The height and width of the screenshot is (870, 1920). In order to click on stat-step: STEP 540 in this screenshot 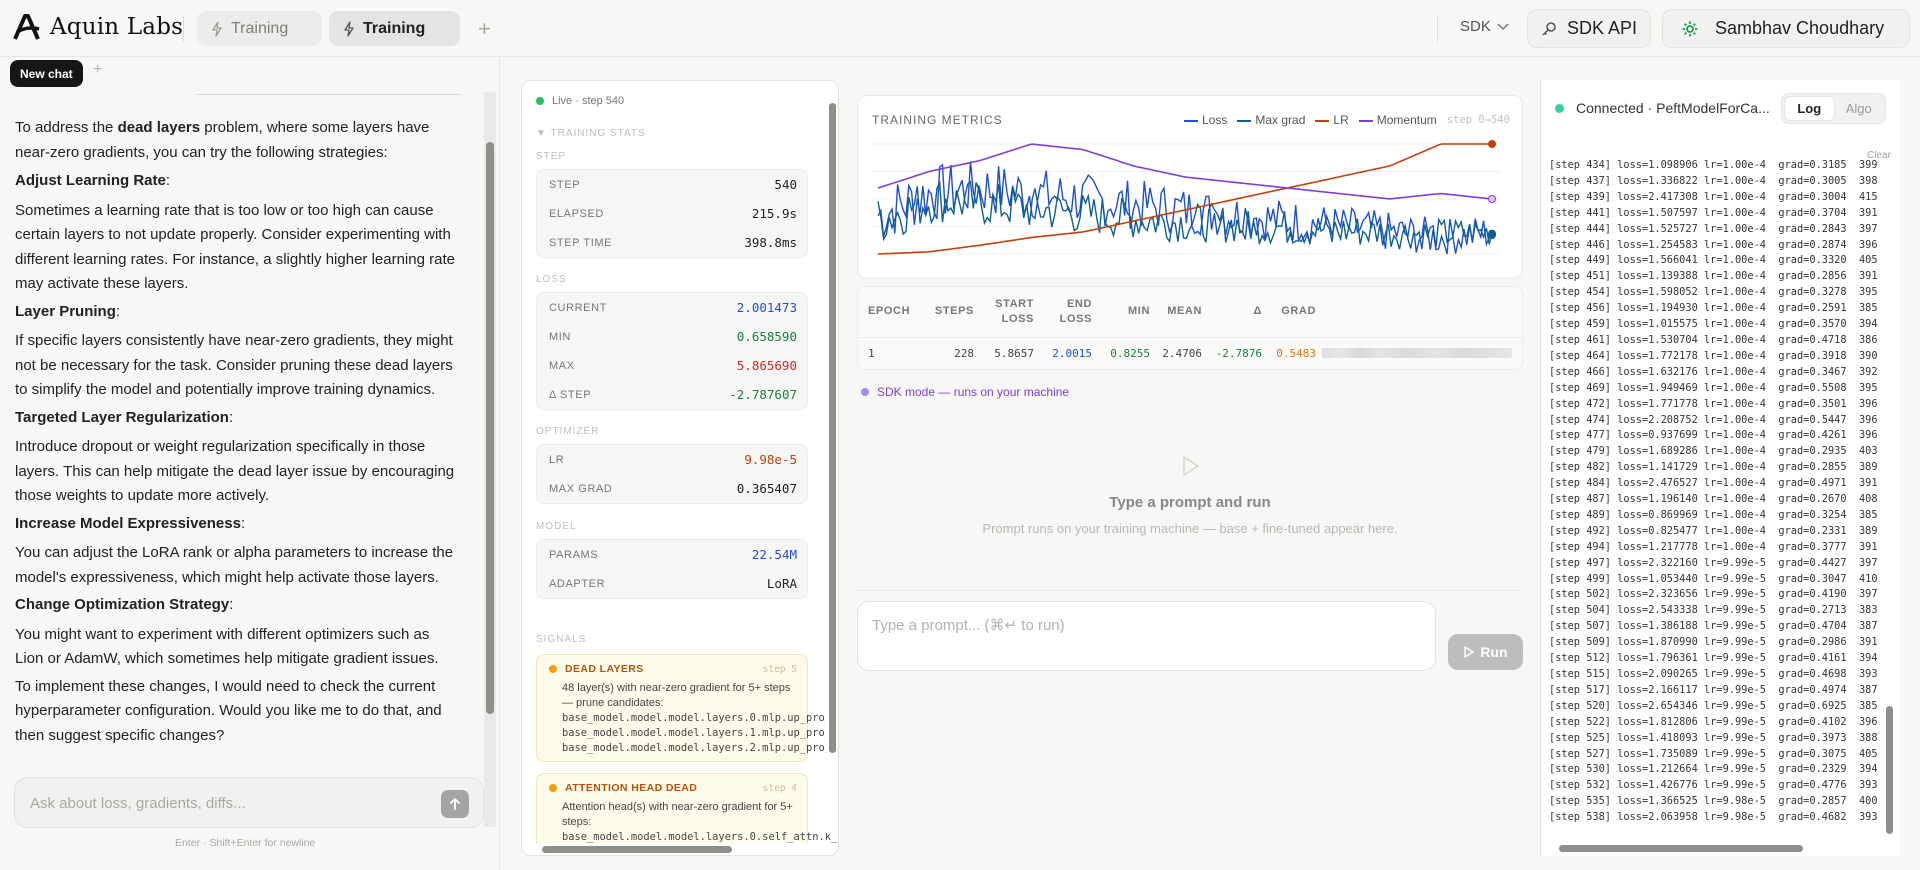, I will do `click(673, 184)`.